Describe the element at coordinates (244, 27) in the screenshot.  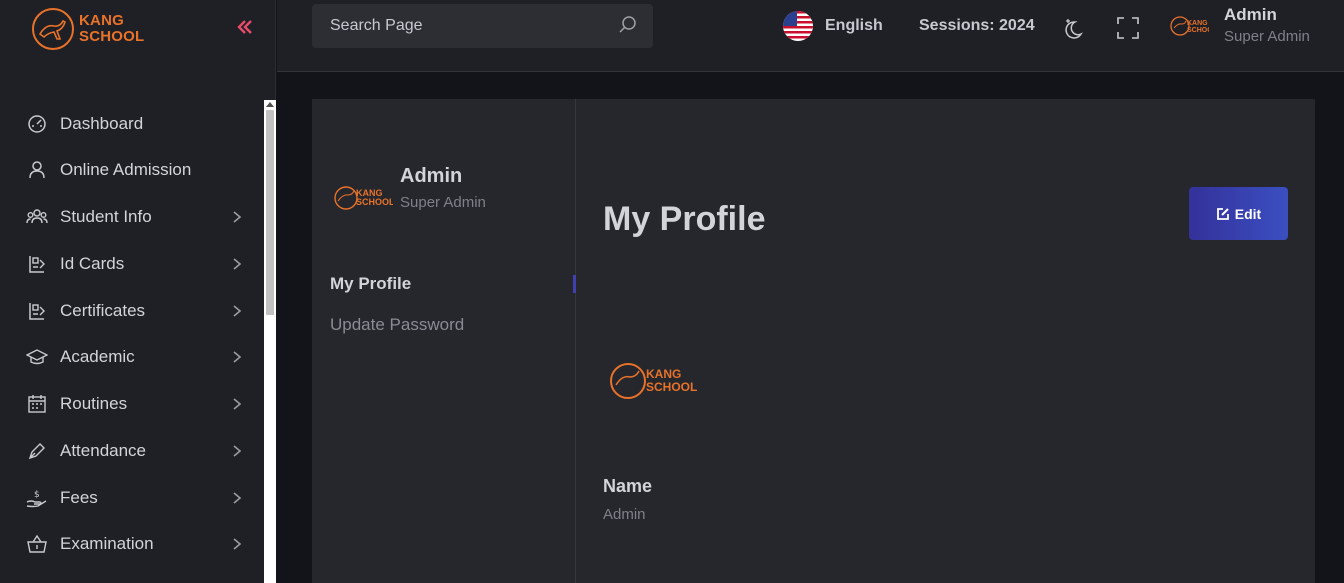
I see `double-chevron-left-icon` at that location.